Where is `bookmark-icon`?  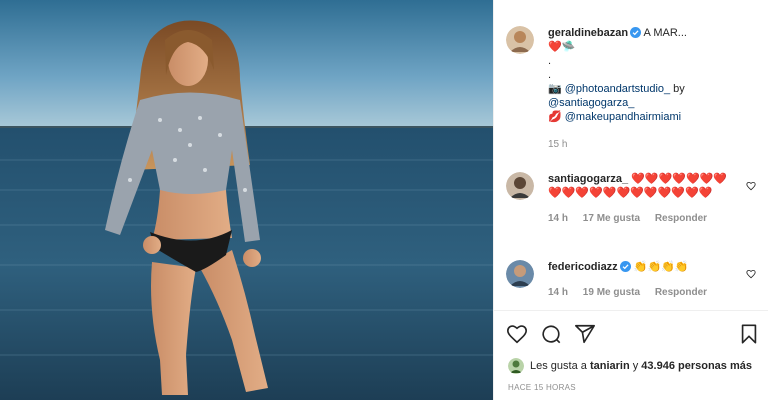 bookmark-icon is located at coordinates (749, 334).